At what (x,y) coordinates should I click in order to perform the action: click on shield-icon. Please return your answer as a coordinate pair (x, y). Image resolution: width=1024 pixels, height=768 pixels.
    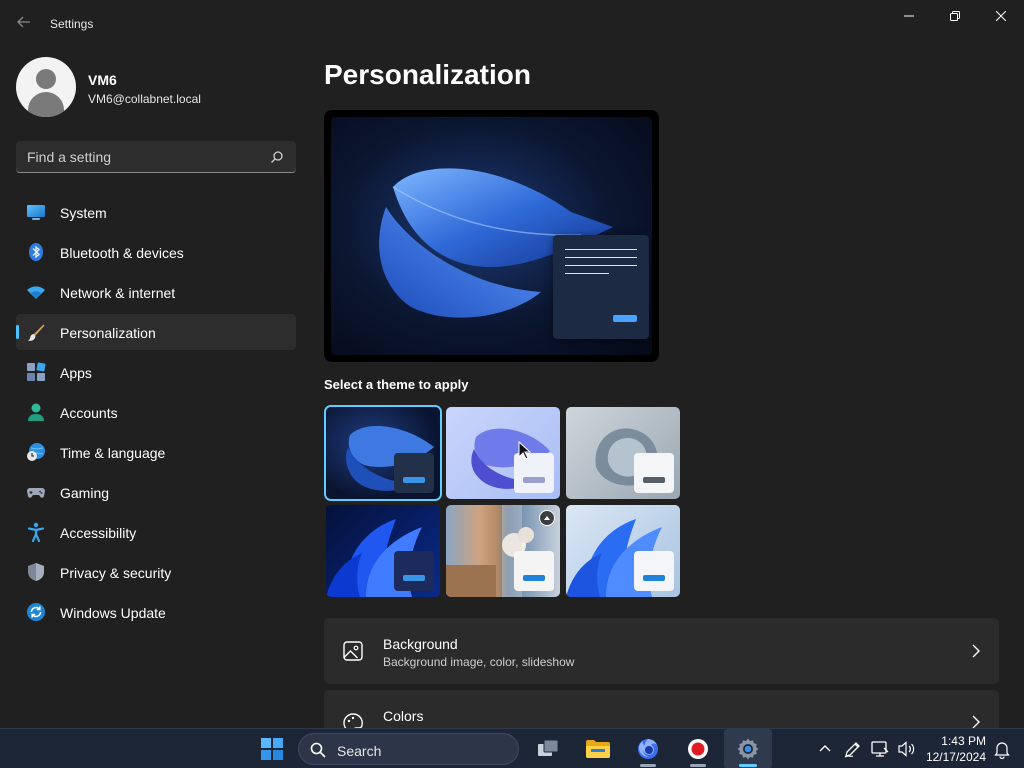
    Looking at the image, I should click on (36, 572).